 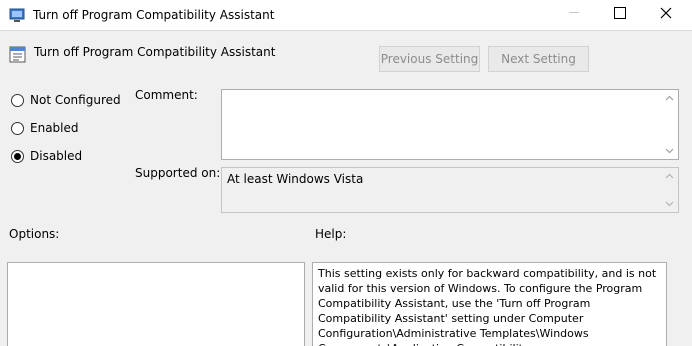 I want to click on previous-setting-button: Previous Setting, so click(x=429, y=59).